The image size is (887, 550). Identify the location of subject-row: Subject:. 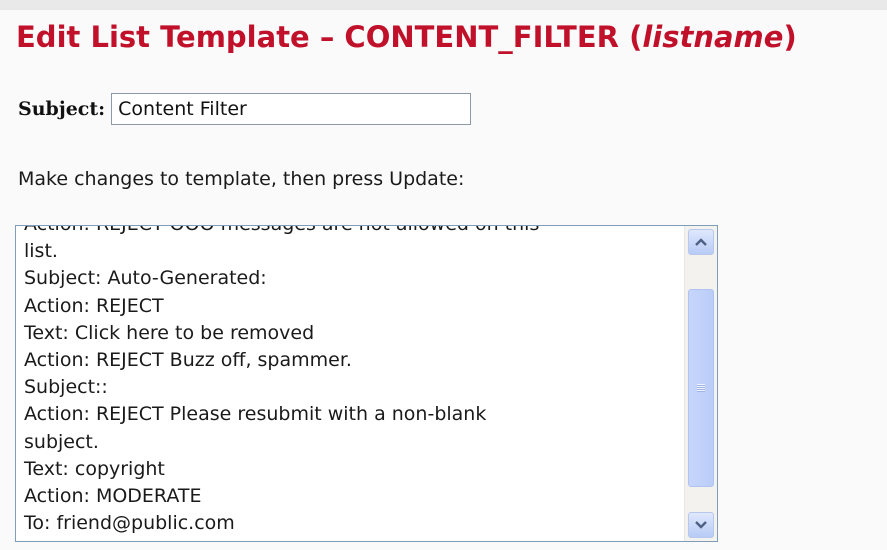
(245, 109).